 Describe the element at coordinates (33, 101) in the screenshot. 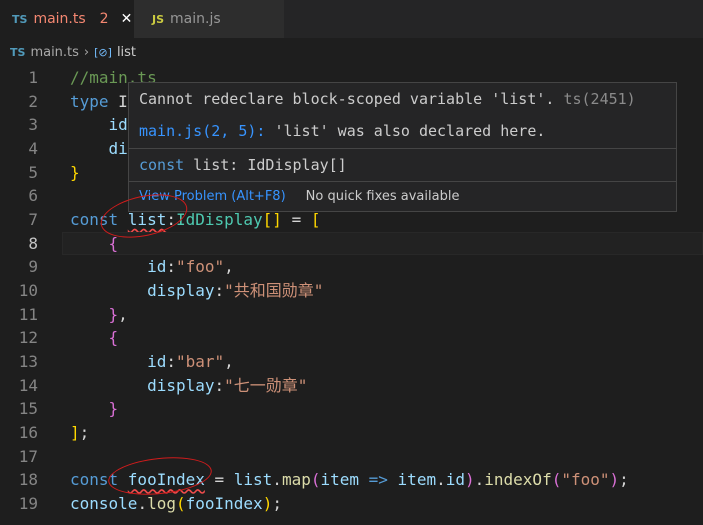

I see `line-number: 2` at that location.